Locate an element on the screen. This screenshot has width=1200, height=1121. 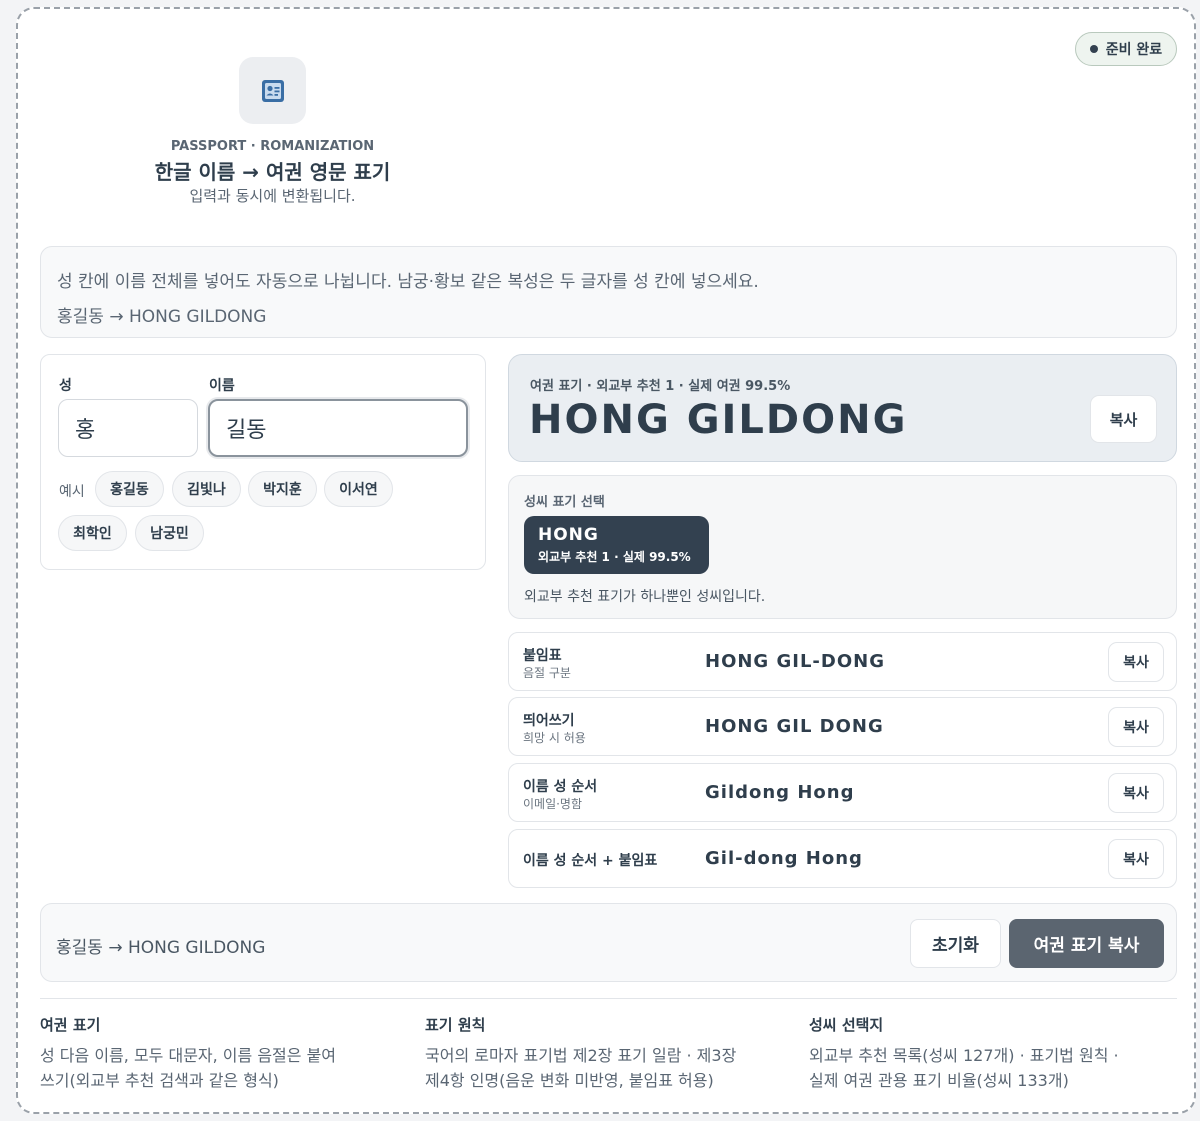
variant-value: HONG GIL-DONG is located at coordinates (795, 661).